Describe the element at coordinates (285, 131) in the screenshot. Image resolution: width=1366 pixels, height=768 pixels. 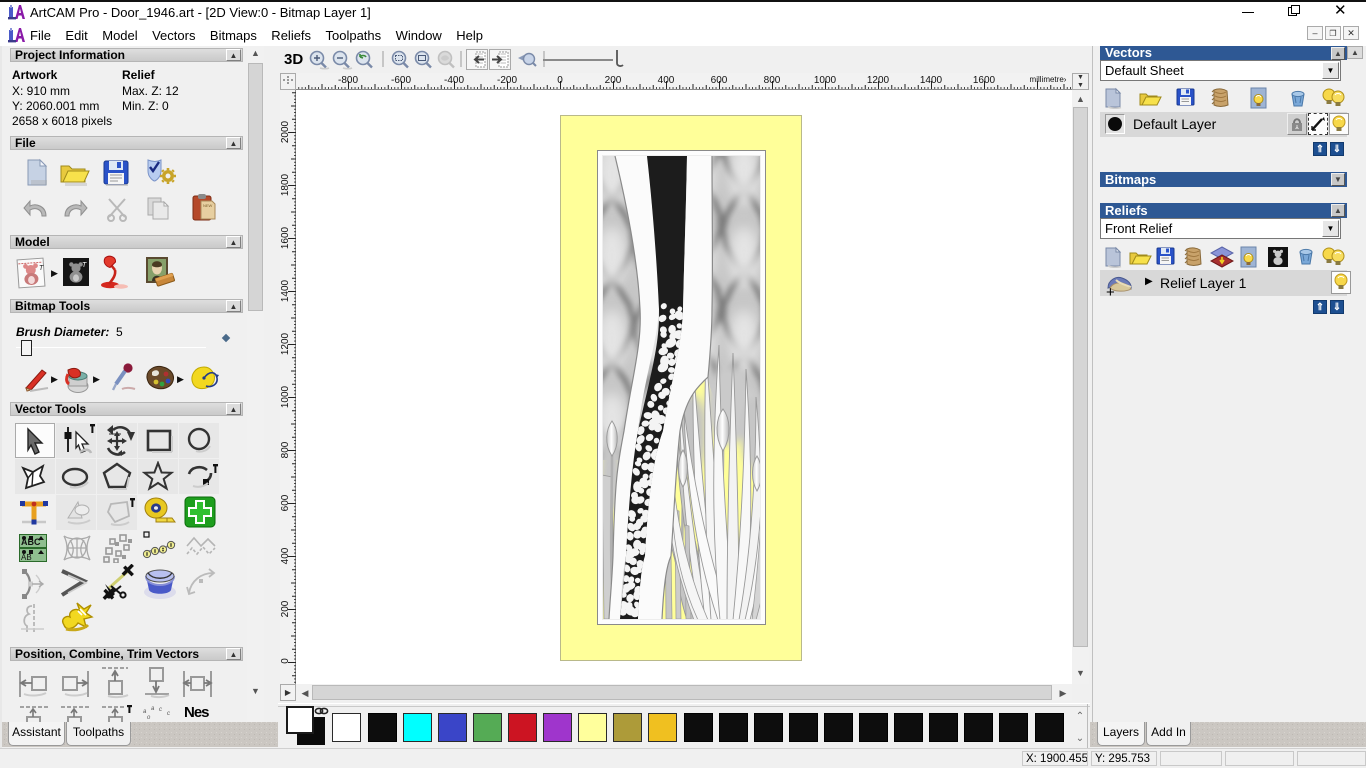
I see `svg-text: 2000` at that location.